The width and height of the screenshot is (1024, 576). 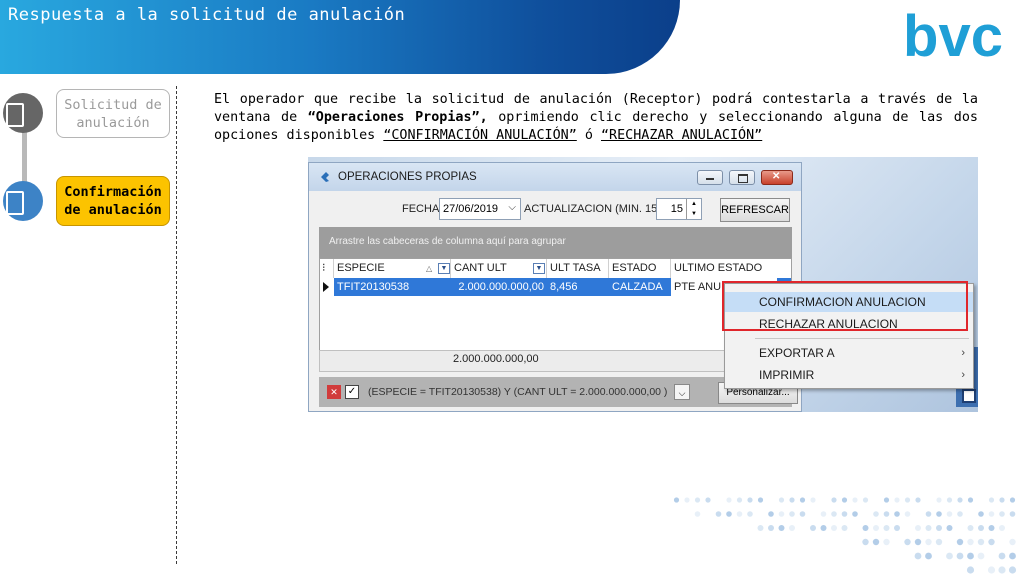 I want to click on cell-estado: CALZADA, so click(x=640, y=287).